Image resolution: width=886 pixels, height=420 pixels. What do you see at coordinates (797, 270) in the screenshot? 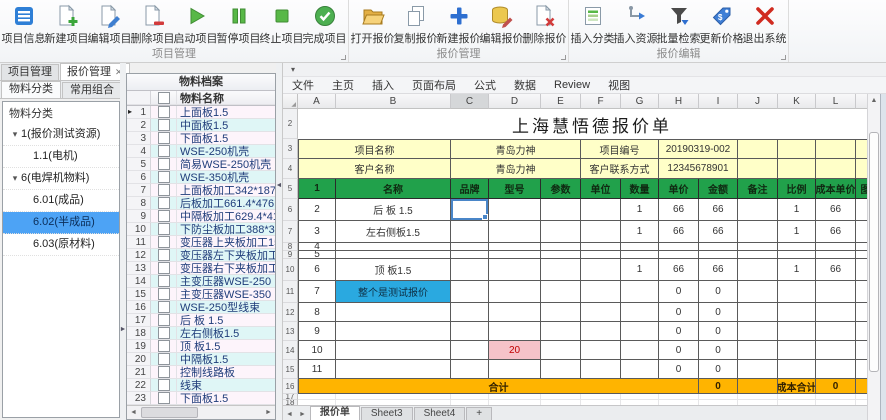
I see `data-cell: 1` at bounding box center [797, 270].